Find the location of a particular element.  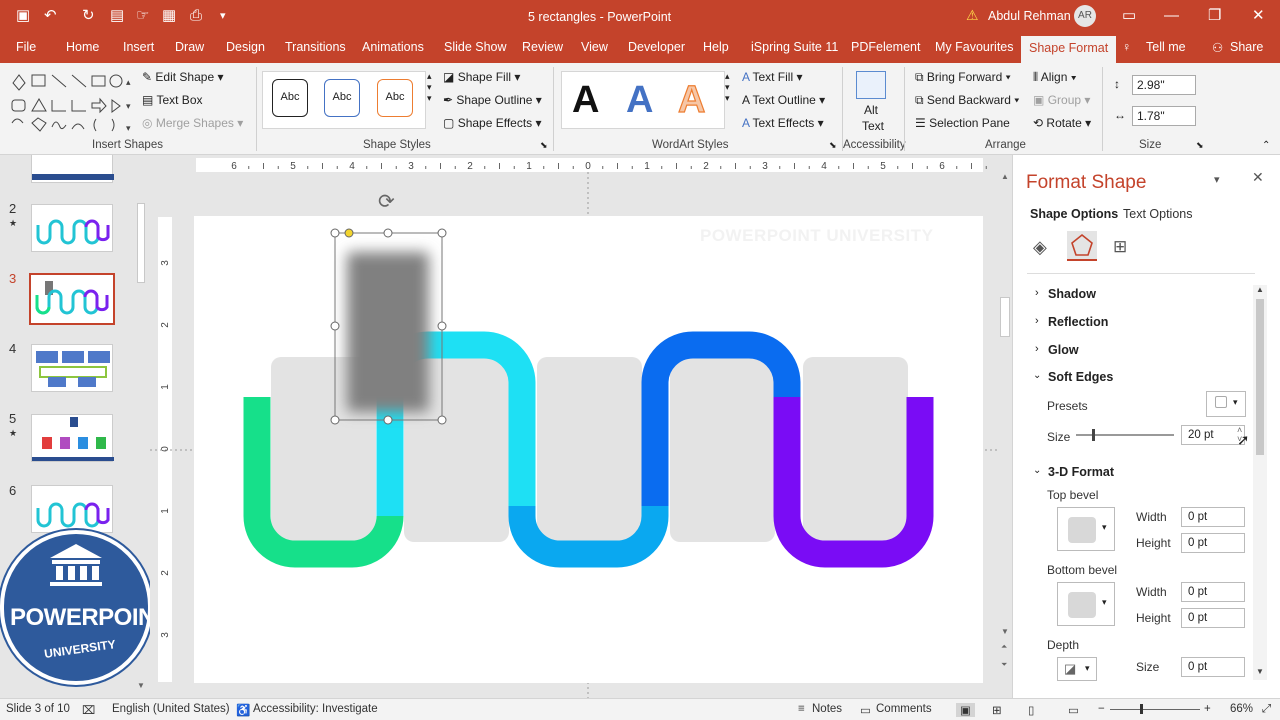

adjustment-handle is located at coordinates (349, 233).